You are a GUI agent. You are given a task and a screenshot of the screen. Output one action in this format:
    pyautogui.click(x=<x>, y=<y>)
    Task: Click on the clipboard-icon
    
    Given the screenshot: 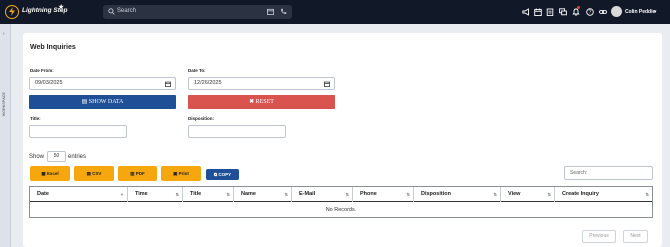 What is the action you would take?
    pyautogui.click(x=550, y=12)
    